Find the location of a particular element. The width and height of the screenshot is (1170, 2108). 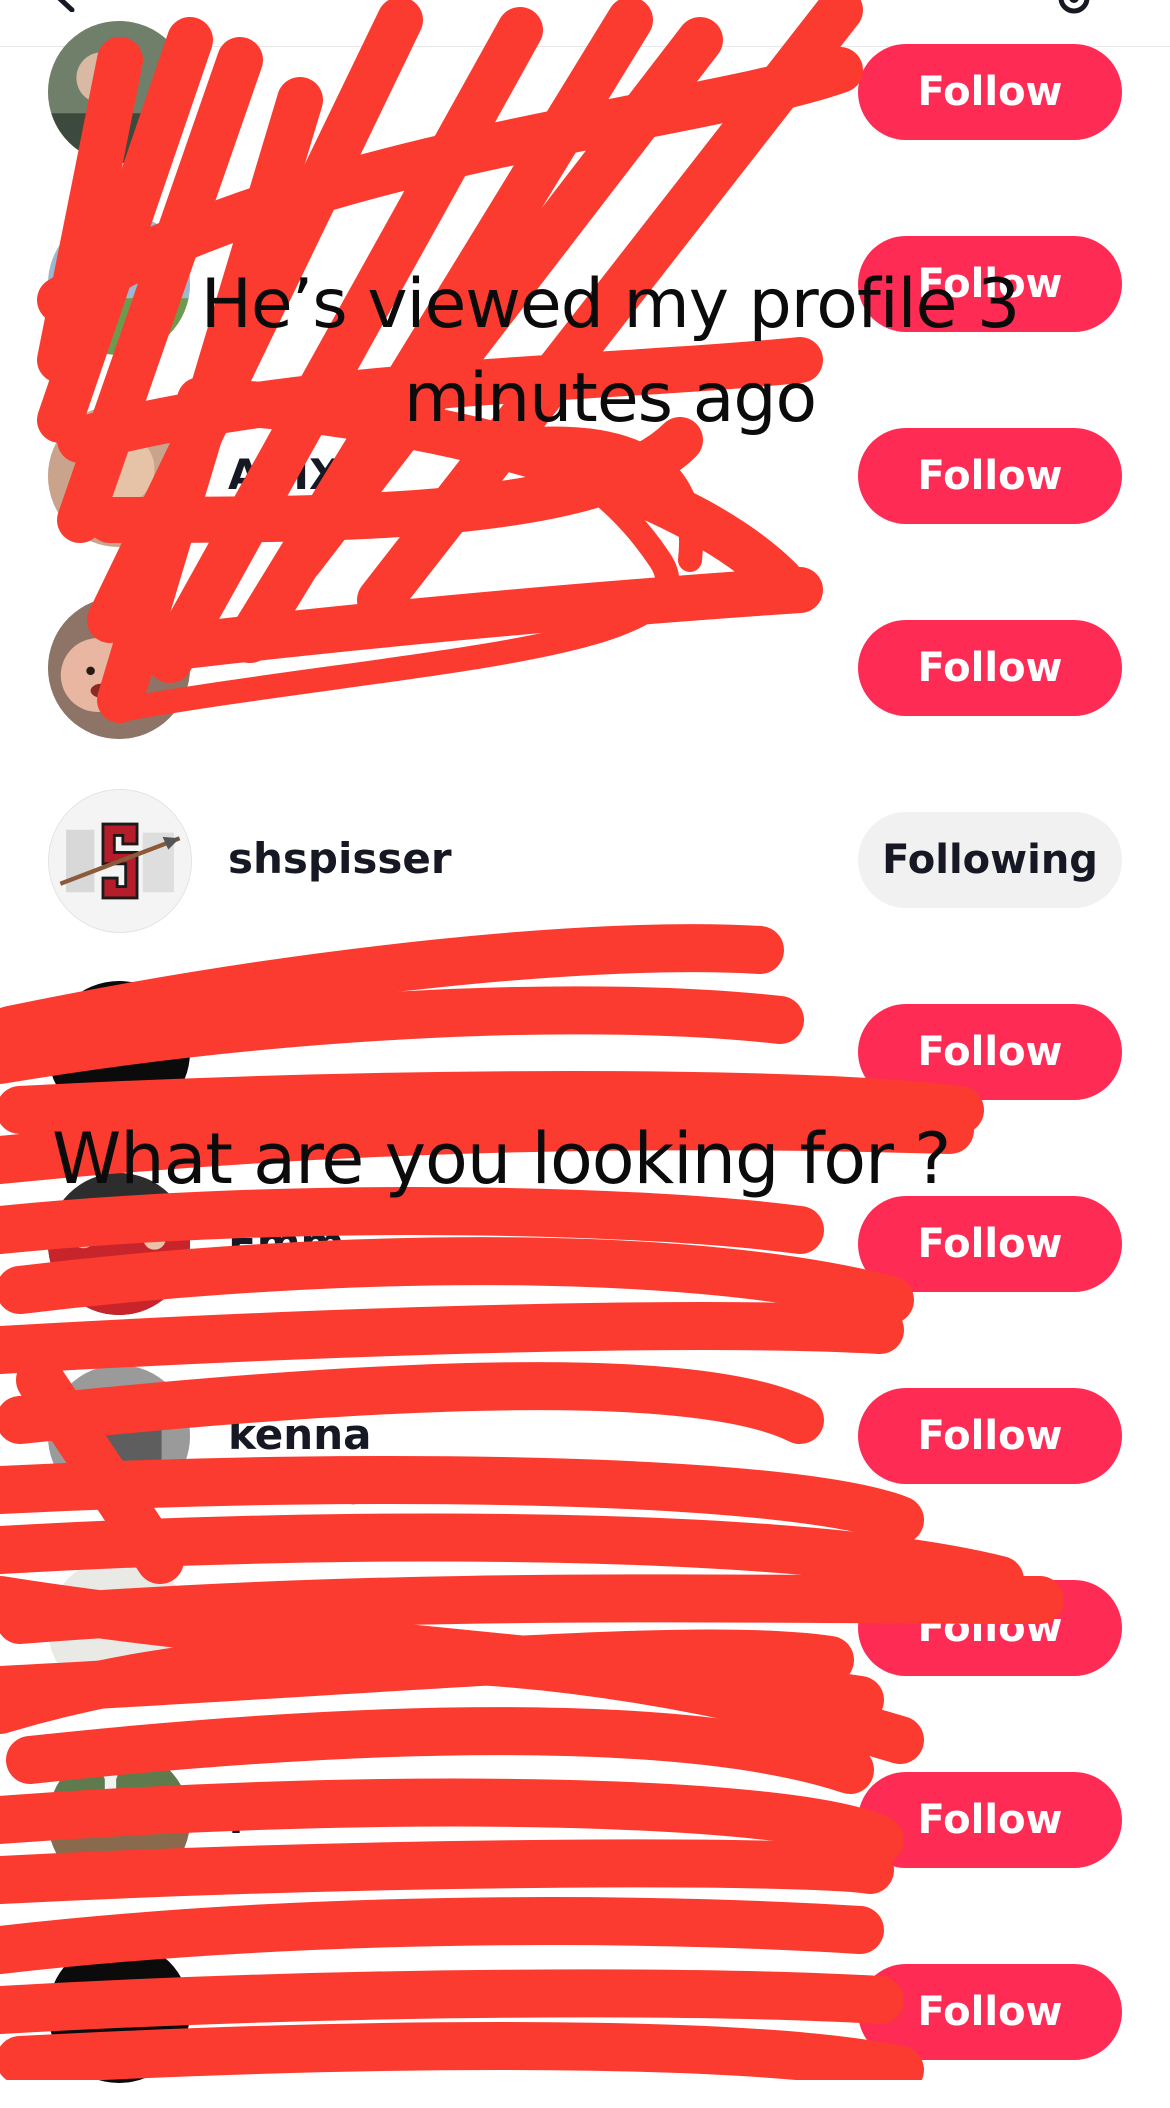

username: shspisser is located at coordinates (340, 858).